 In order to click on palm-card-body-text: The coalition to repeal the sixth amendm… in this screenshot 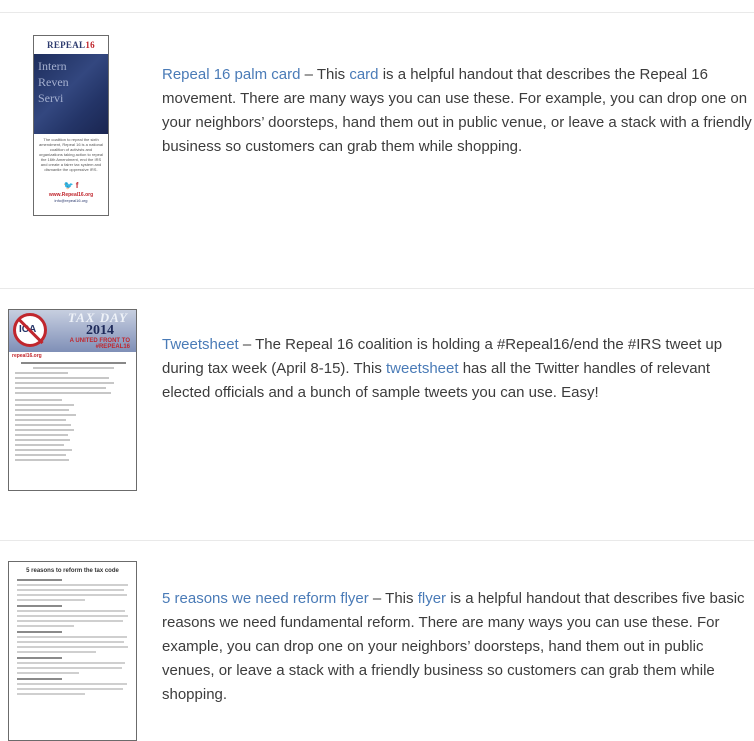, I will do `click(71, 154)`.